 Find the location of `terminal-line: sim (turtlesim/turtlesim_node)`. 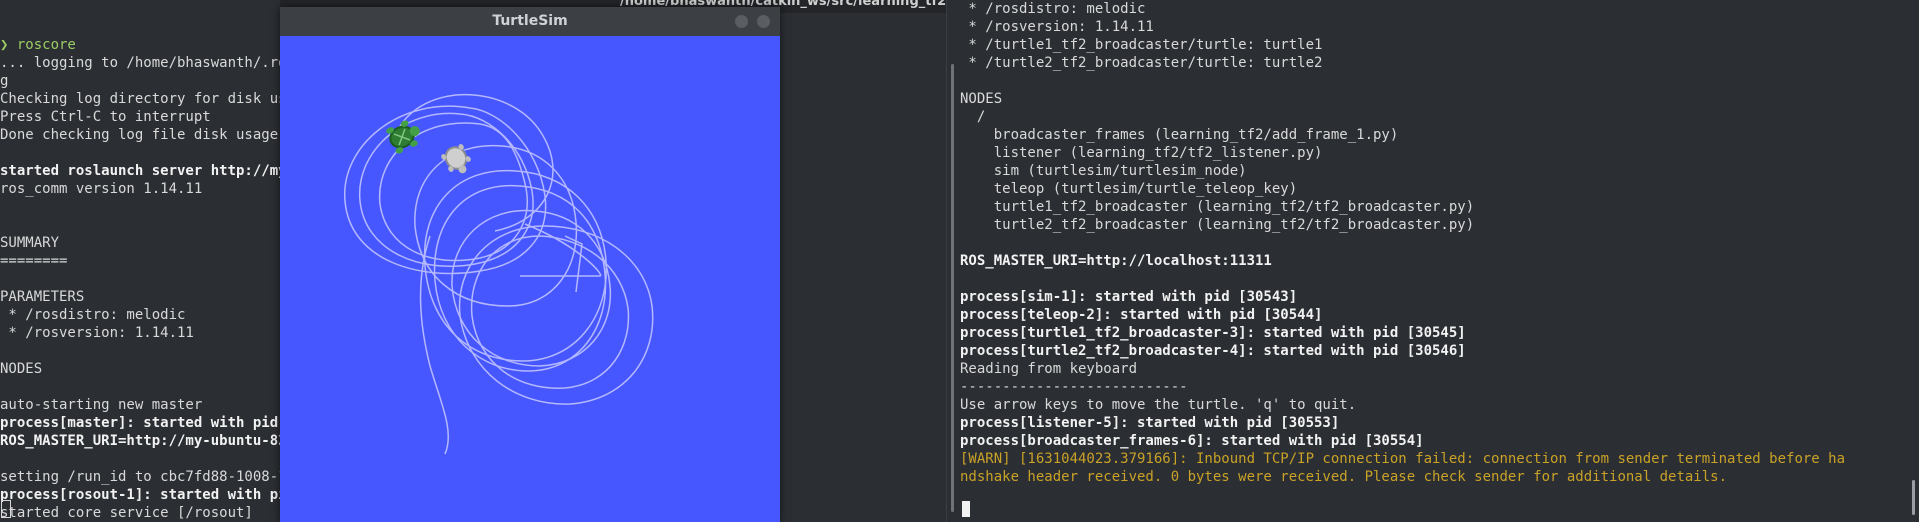

terminal-line: sim (turtlesim/turtlesim_node) is located at coordinates (1103, 171).